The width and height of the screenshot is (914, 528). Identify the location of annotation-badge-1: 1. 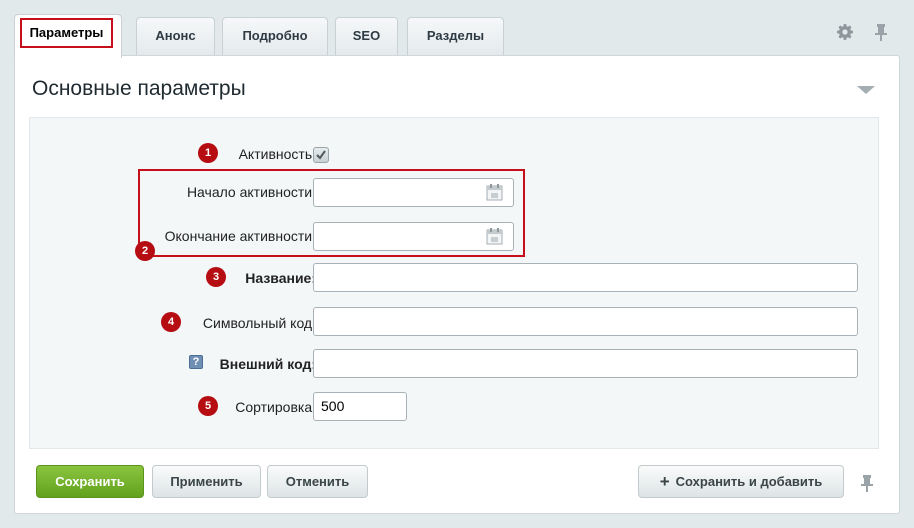
(208, 153).